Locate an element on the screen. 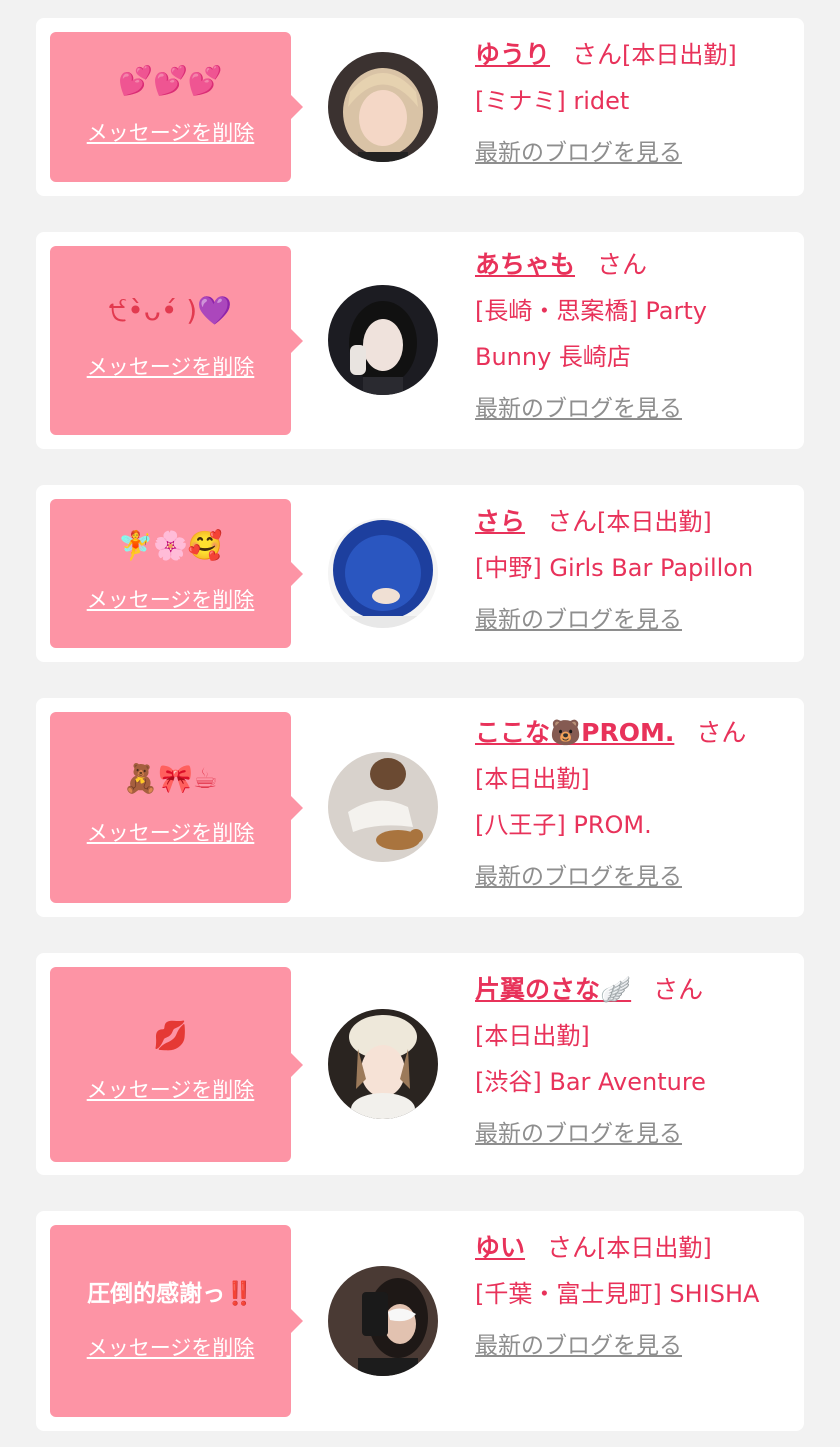 This screenshot has height=1447, width=840. cast-name-link: ゆうり is located at coordinates (512, 54).